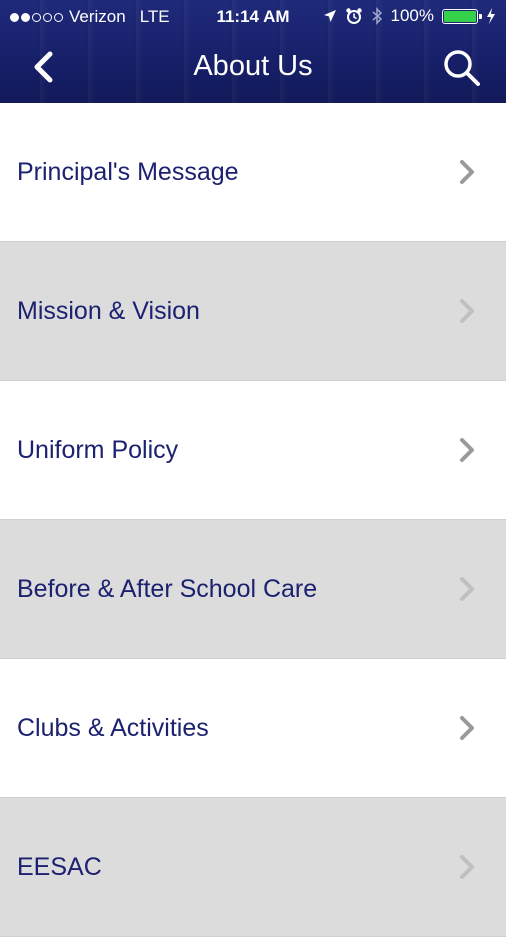 The height and width of the screenshot is (937, 506). What do you see at coordinates (491, 16) in the screenshot?
I see `charging-bolt-icon` at bounding box center [491, 16].